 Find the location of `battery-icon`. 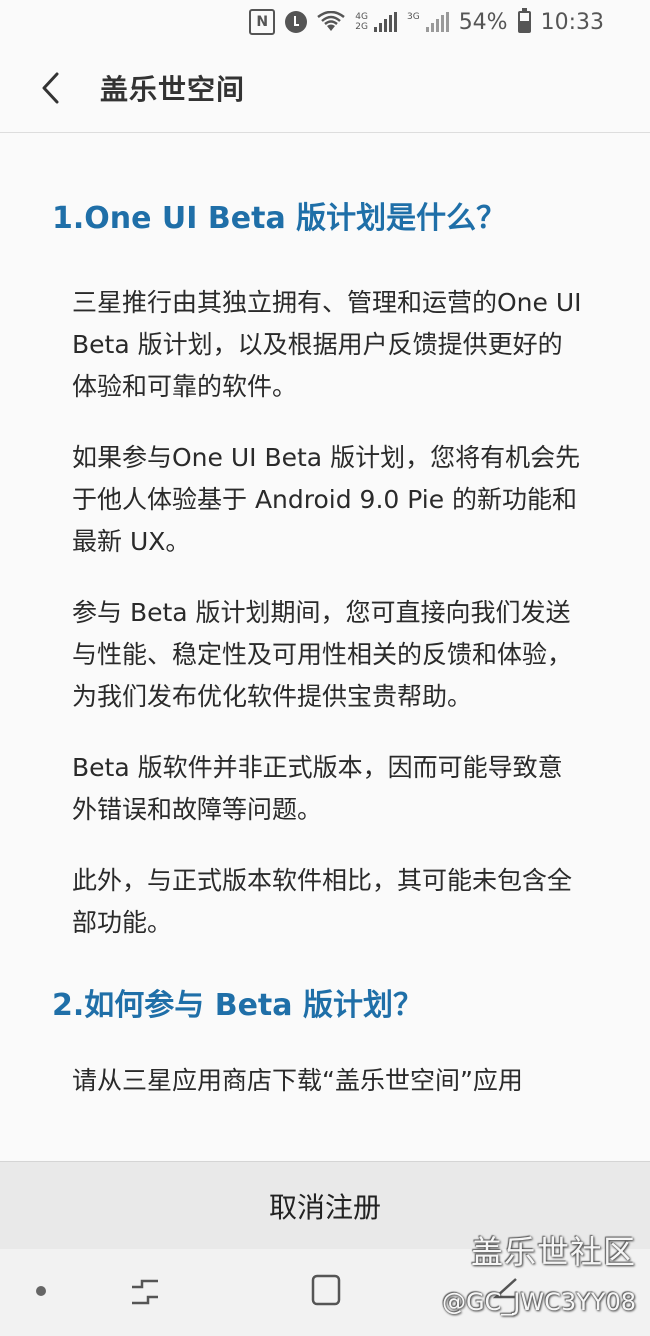

battery-icon is located at coordinates (524, 20).